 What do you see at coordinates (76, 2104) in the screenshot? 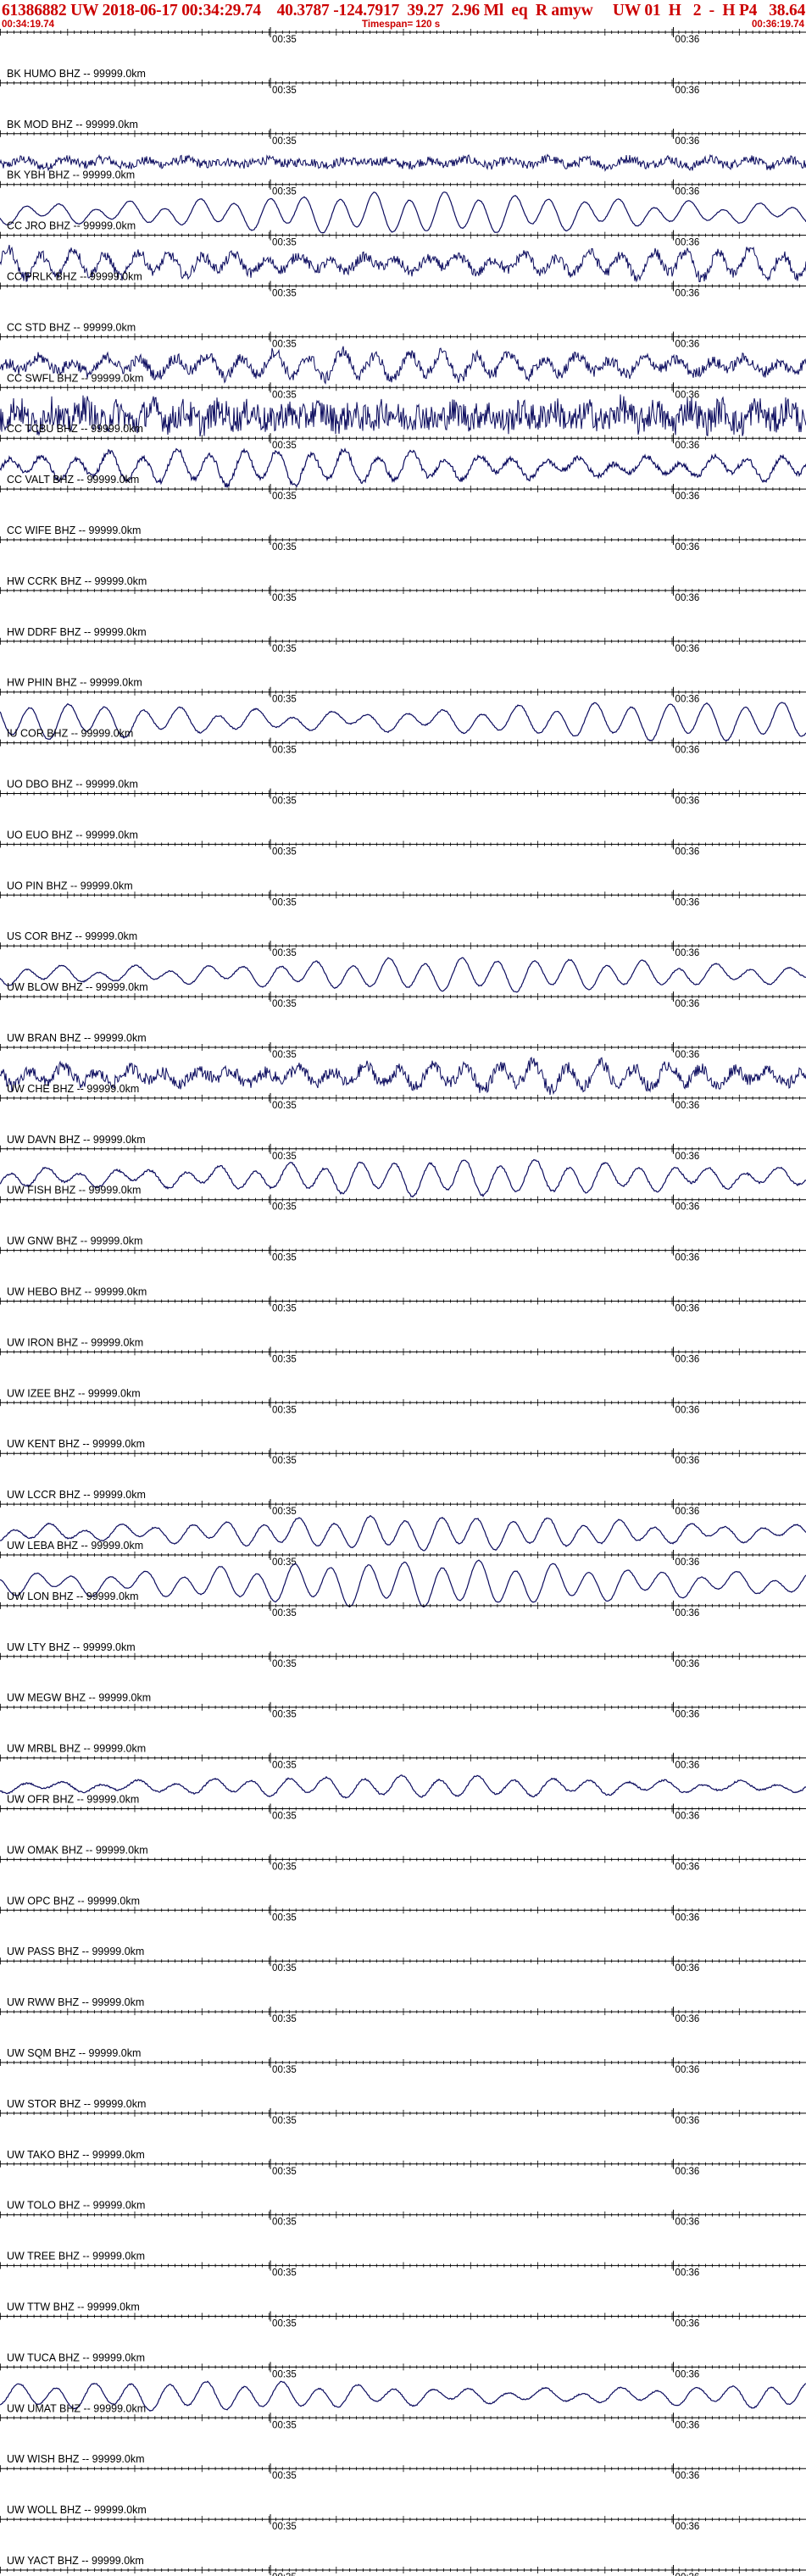
I see `channel-label: UW STOR BHZ -- 99999.0km` at bounding box center [76, 2104].